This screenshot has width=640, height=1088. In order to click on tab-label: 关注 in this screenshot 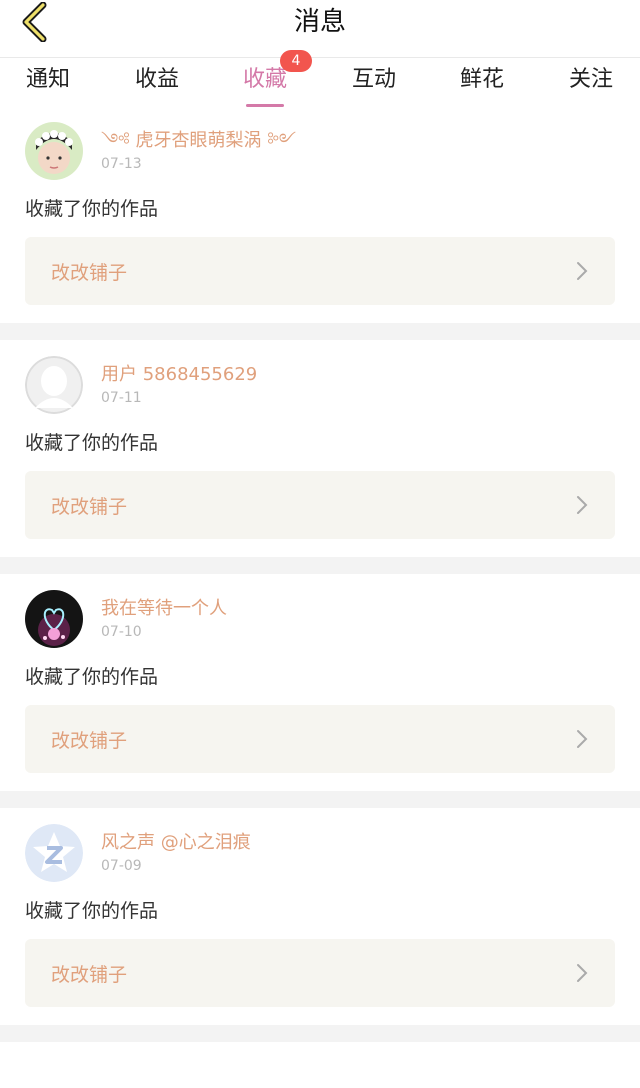, I will do `click(590, 79)`.